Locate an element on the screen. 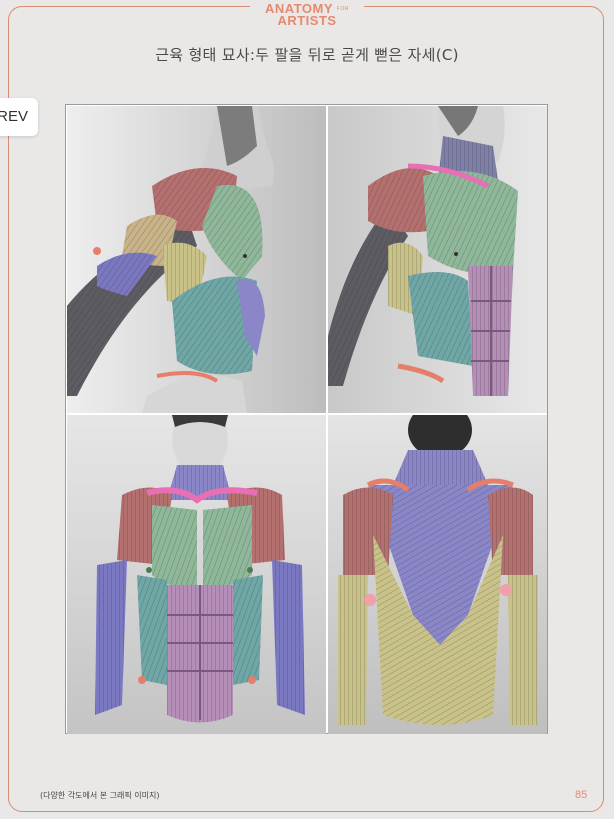  page-number: 85 is located at coordinates (581, 795).